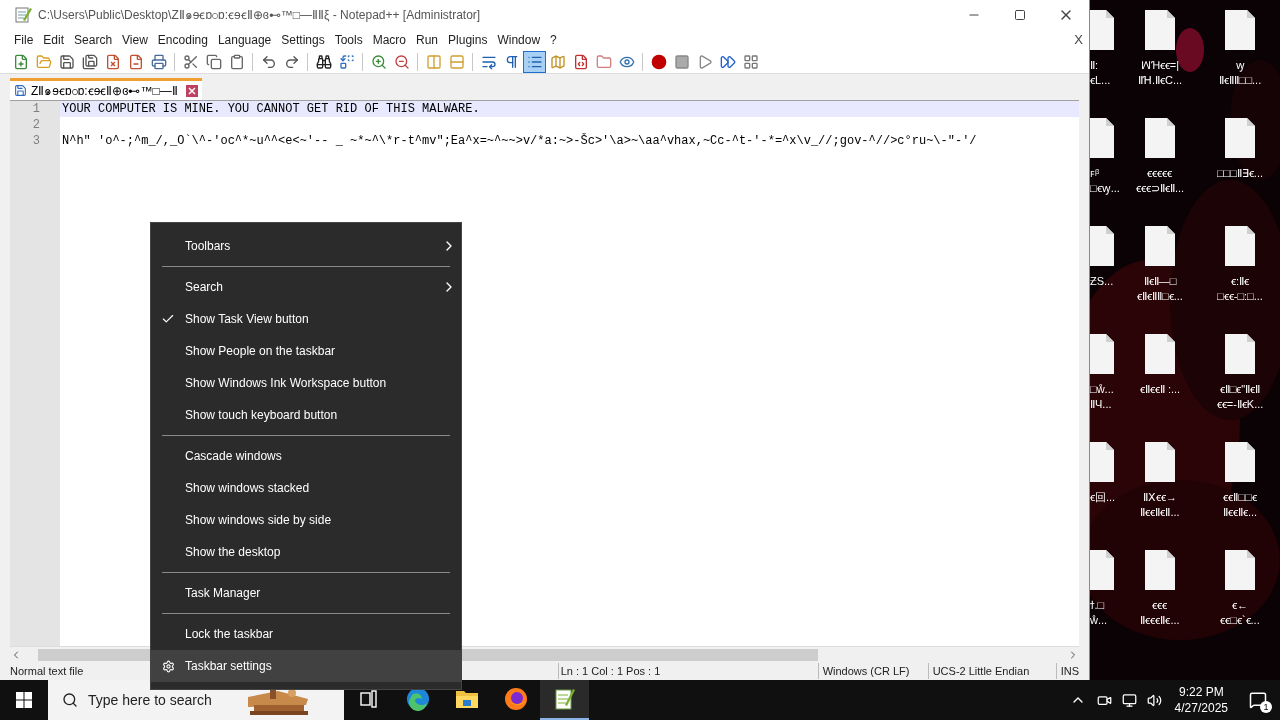 Image resolution: width=1280 pixels, height=720 pixels. What do you see at coordinates (1067, 671) in the screenshot?
I see `status-text: INS` at bounding box center [1067, 671].